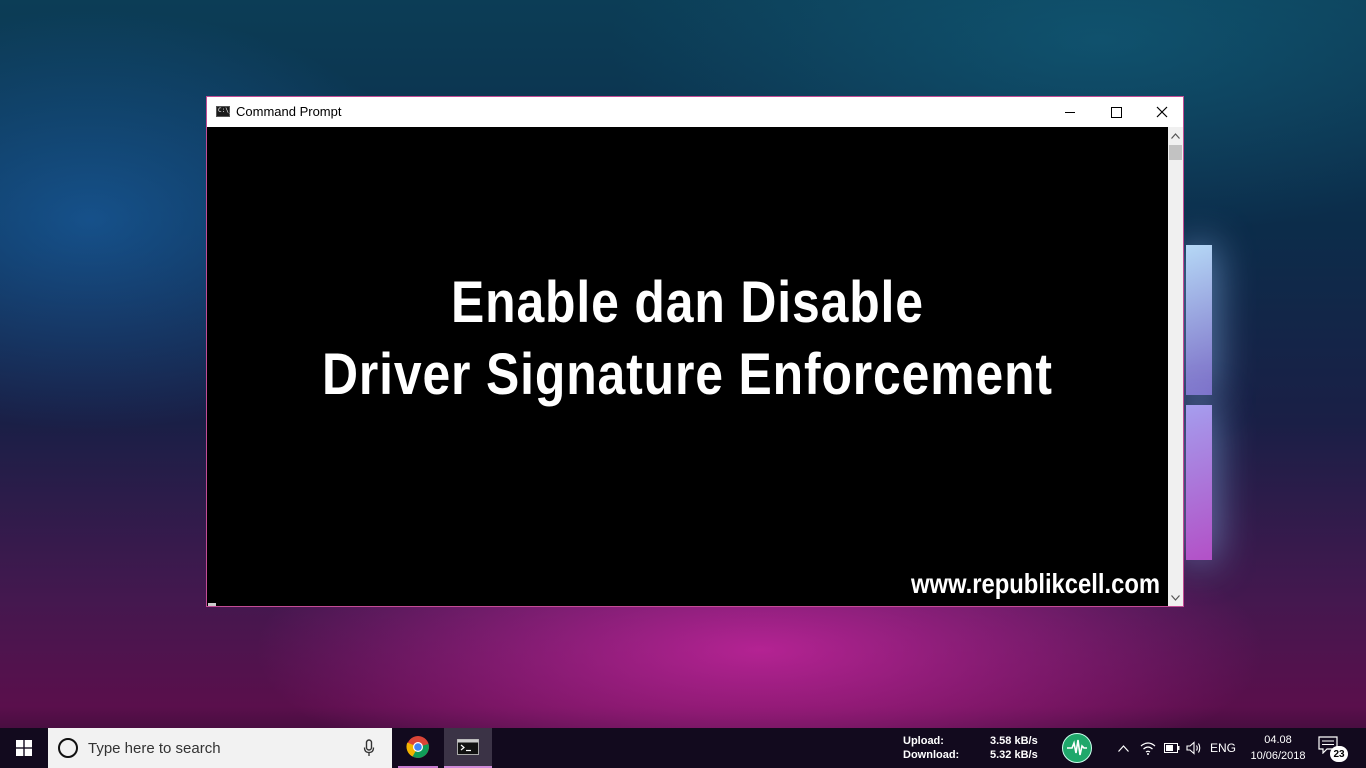 The width and height of the screenshot is (1366, 768). I want to click on window-title: Command Prompt, so click(289, 111).